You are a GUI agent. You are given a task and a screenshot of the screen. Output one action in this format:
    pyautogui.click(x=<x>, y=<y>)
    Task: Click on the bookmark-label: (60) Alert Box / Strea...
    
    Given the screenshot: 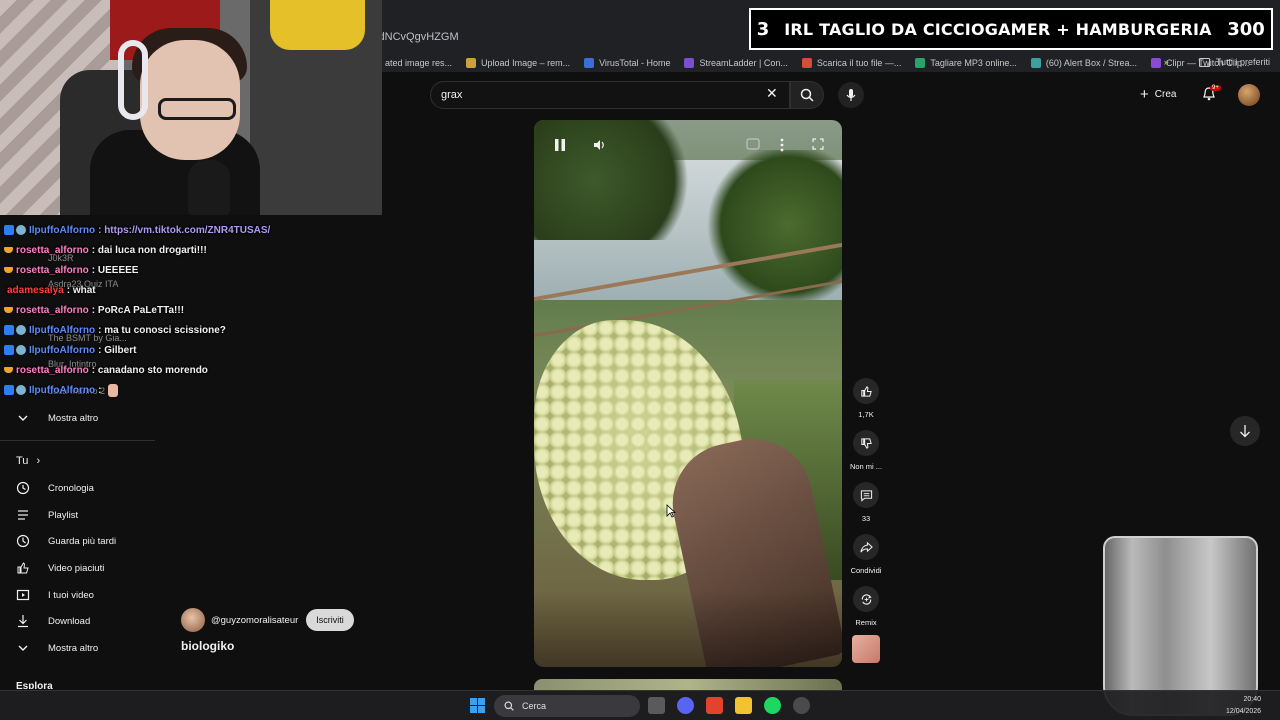 What is the action you would take?
    pyautogui.click(x=1091, y=63)
    